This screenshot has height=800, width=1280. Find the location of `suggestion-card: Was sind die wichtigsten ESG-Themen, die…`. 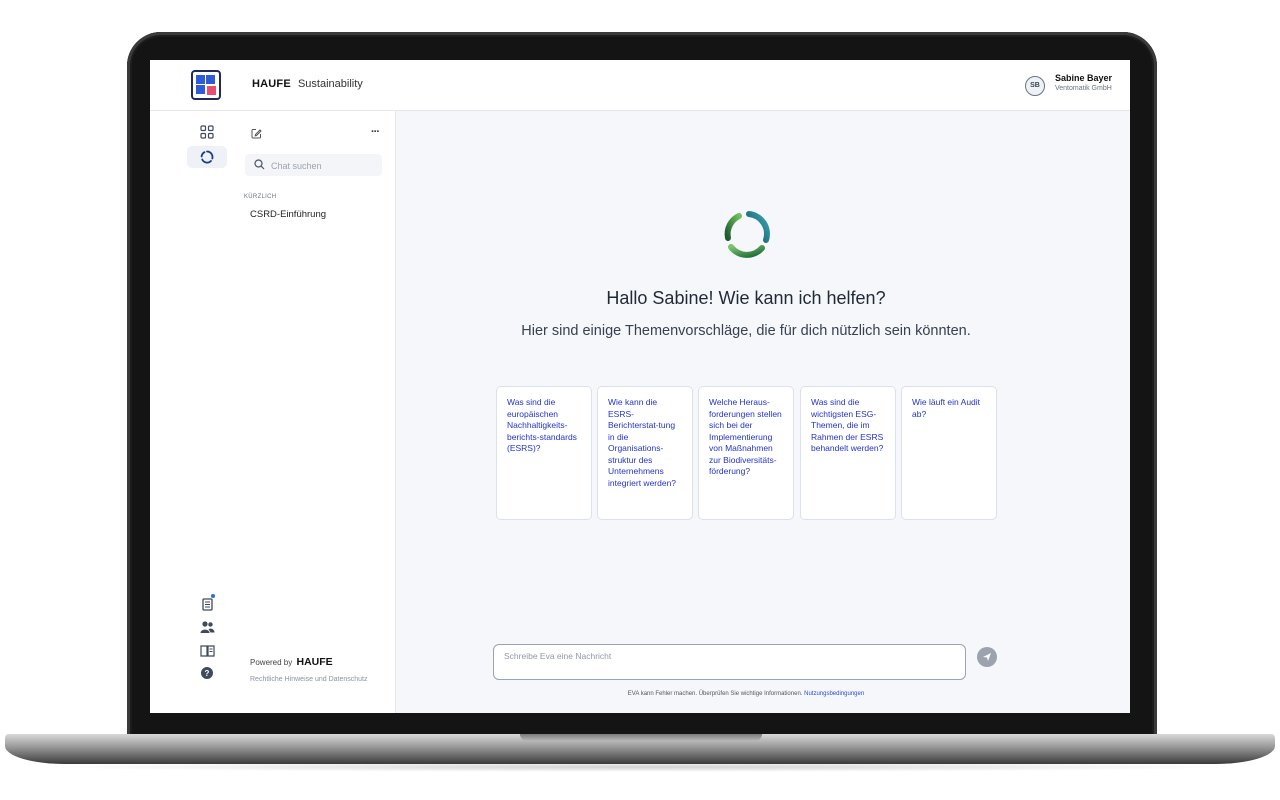

suggestion-card: Was sind die wichtigsten ESG-Themen, die… is located at coordinates (848, 453).